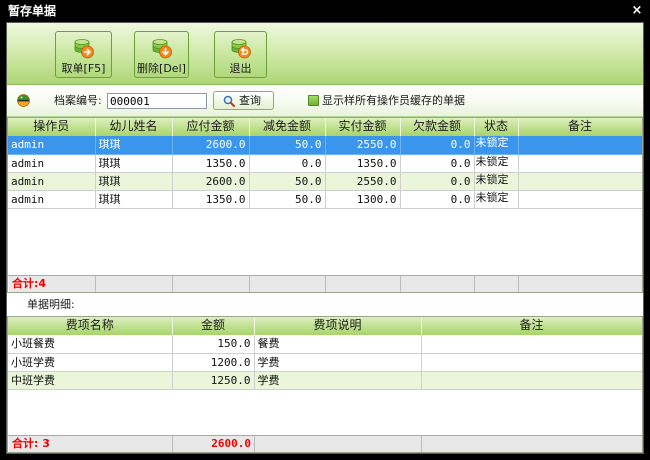 The height and width of the screenshot is (460, 650). I want to click on footer-detail-count: 合计: 3, so click(90, 443).